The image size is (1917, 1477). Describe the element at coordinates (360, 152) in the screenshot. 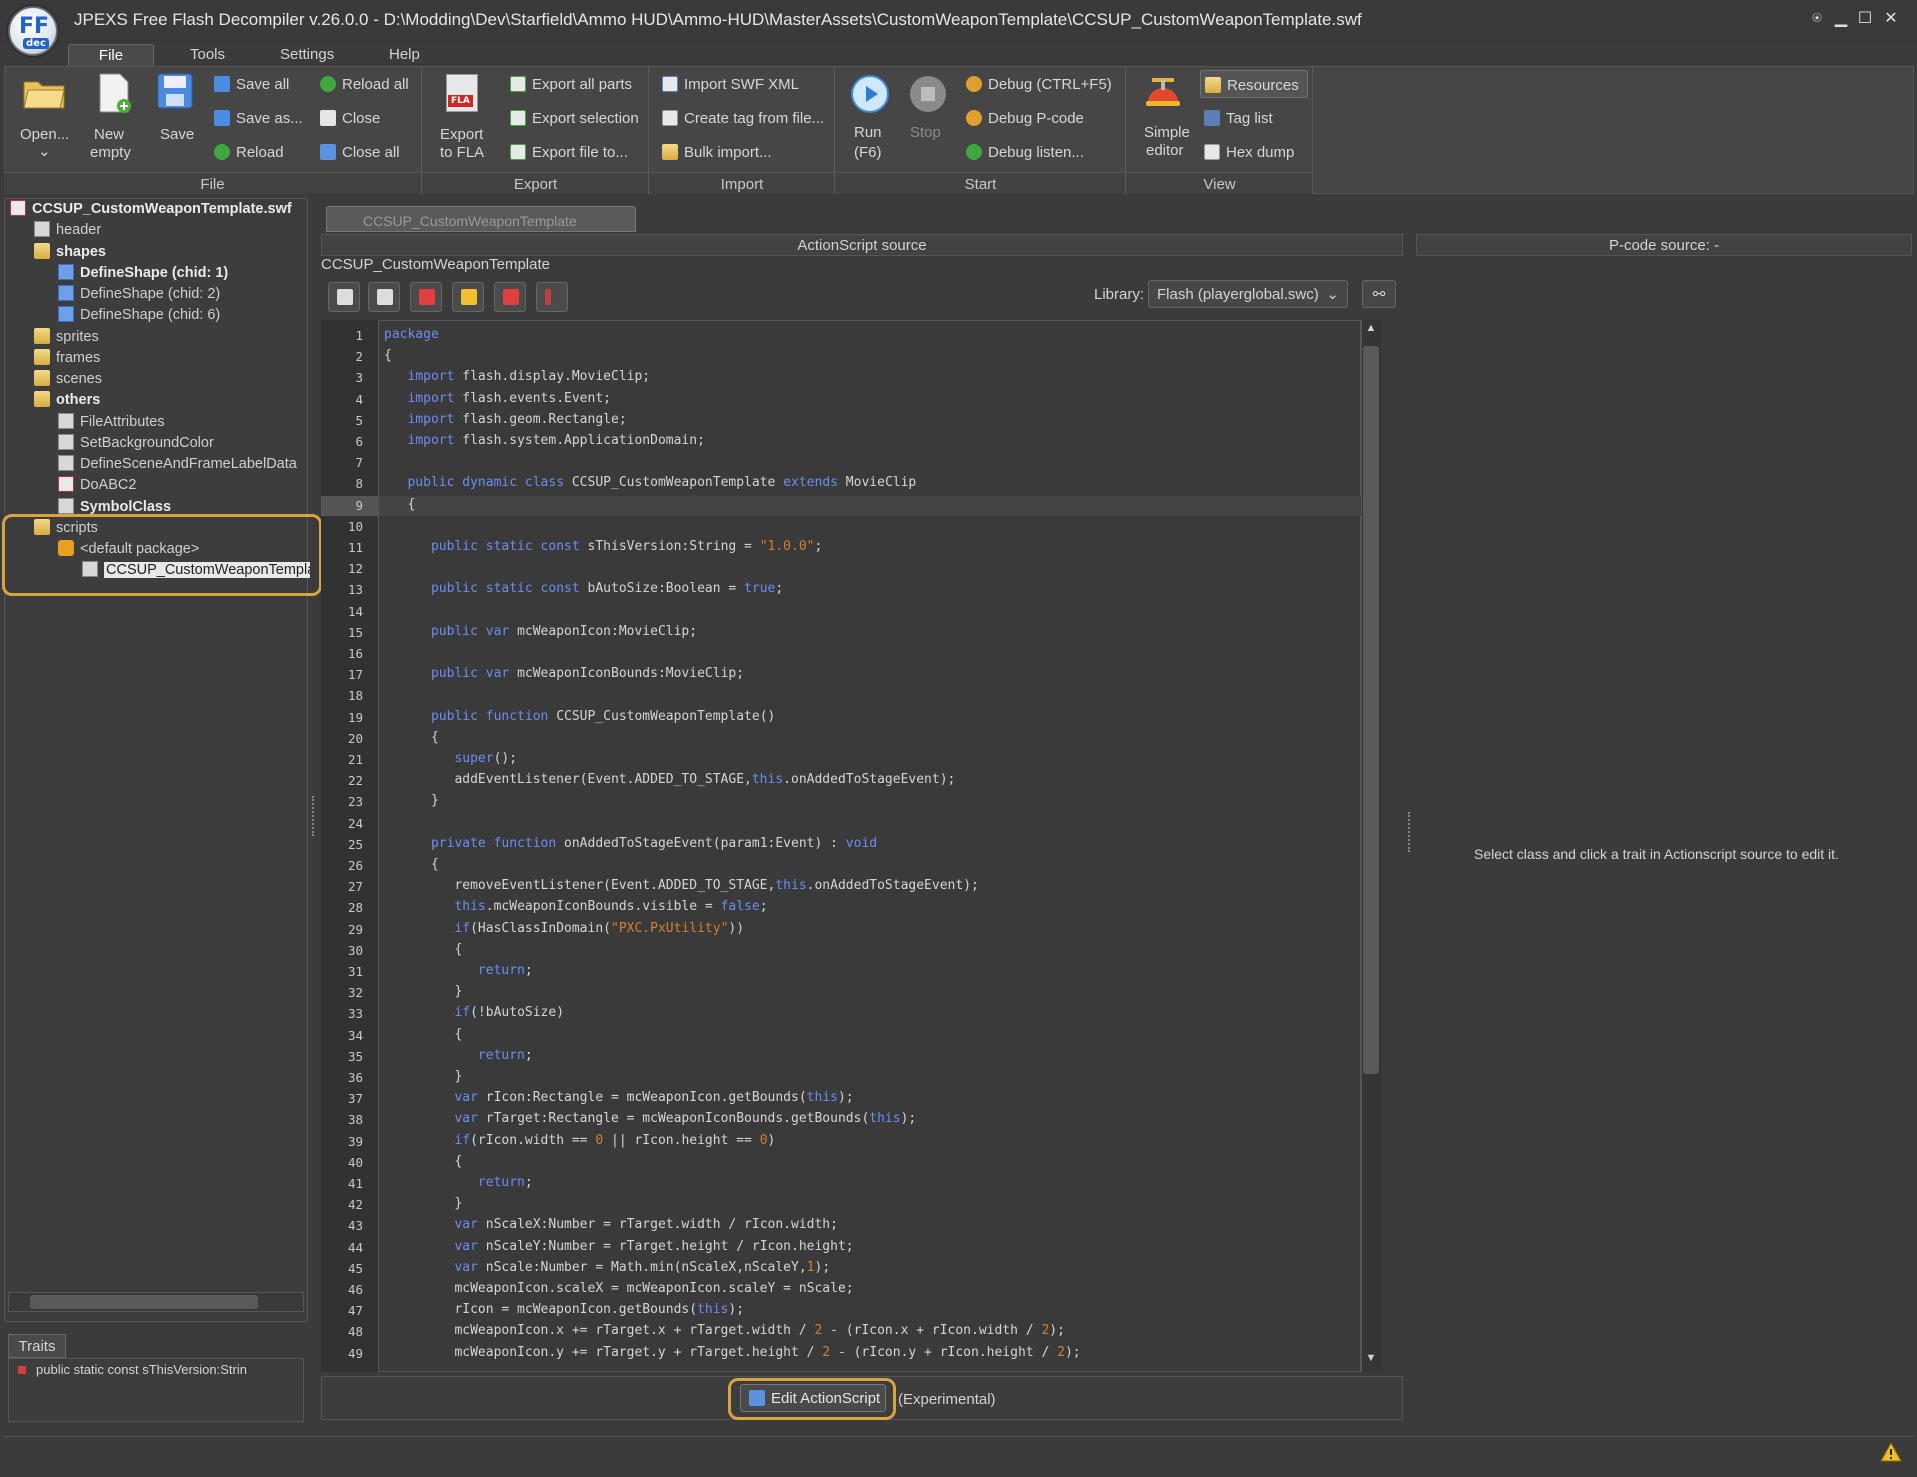

I see `close-all-button: Close all` at that location.